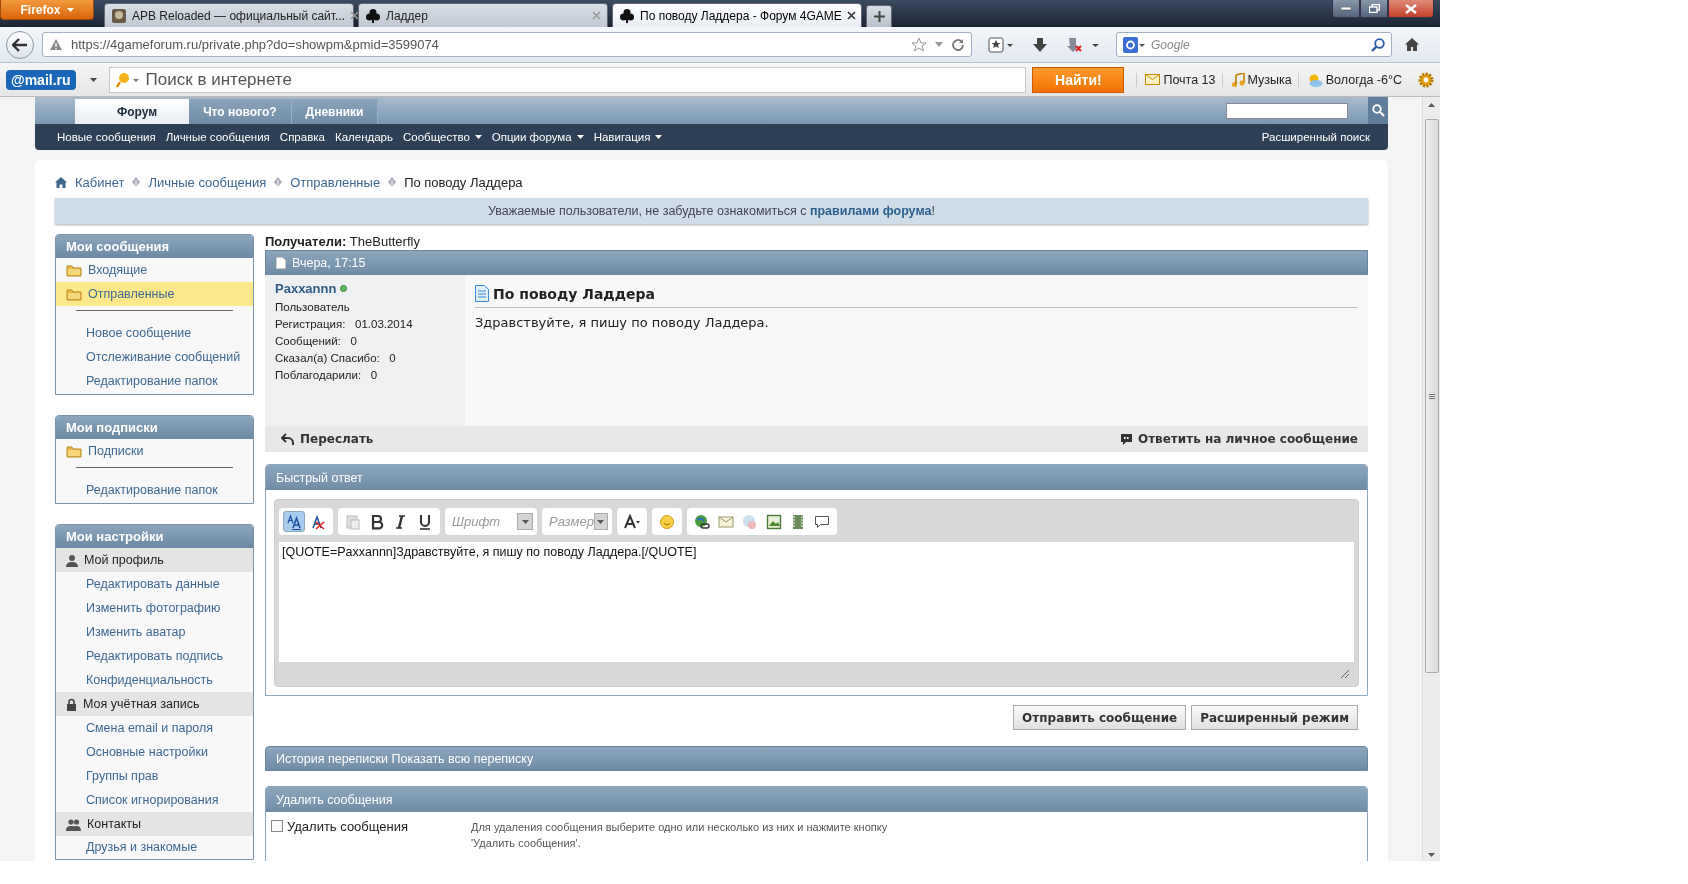  I want to click on scroll-thumb, so click(1431, 396).